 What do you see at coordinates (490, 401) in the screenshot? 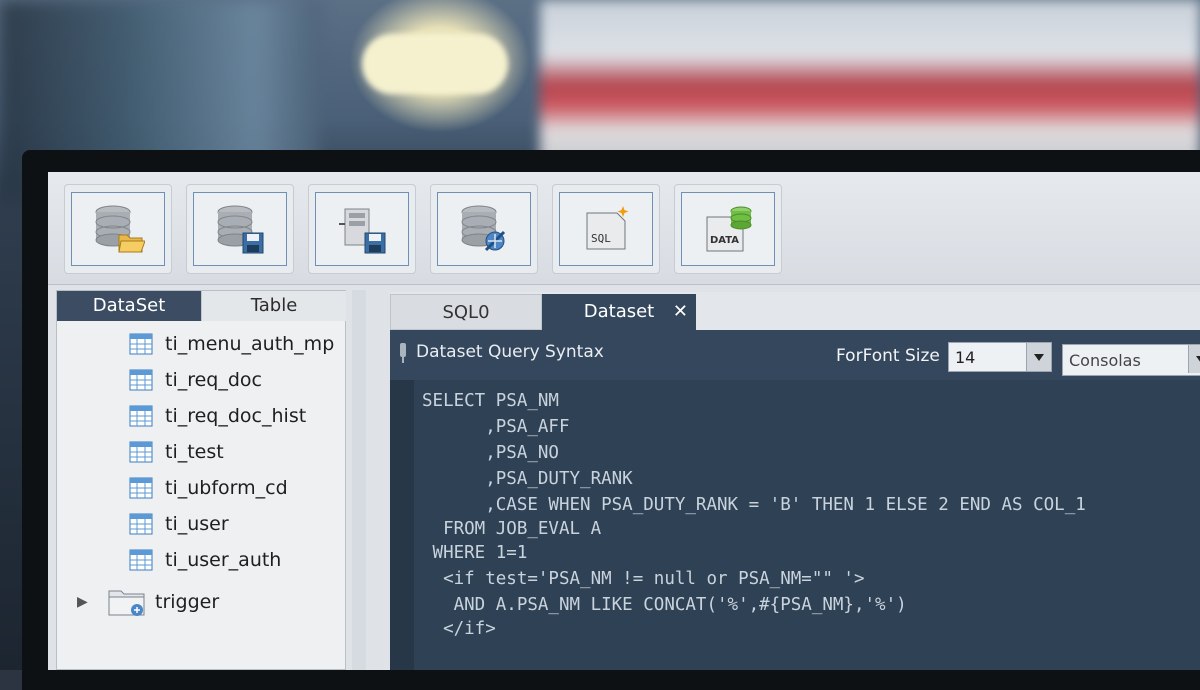
I see `code-line: SELECT PSA_NM` at bounding box center [490, 401].